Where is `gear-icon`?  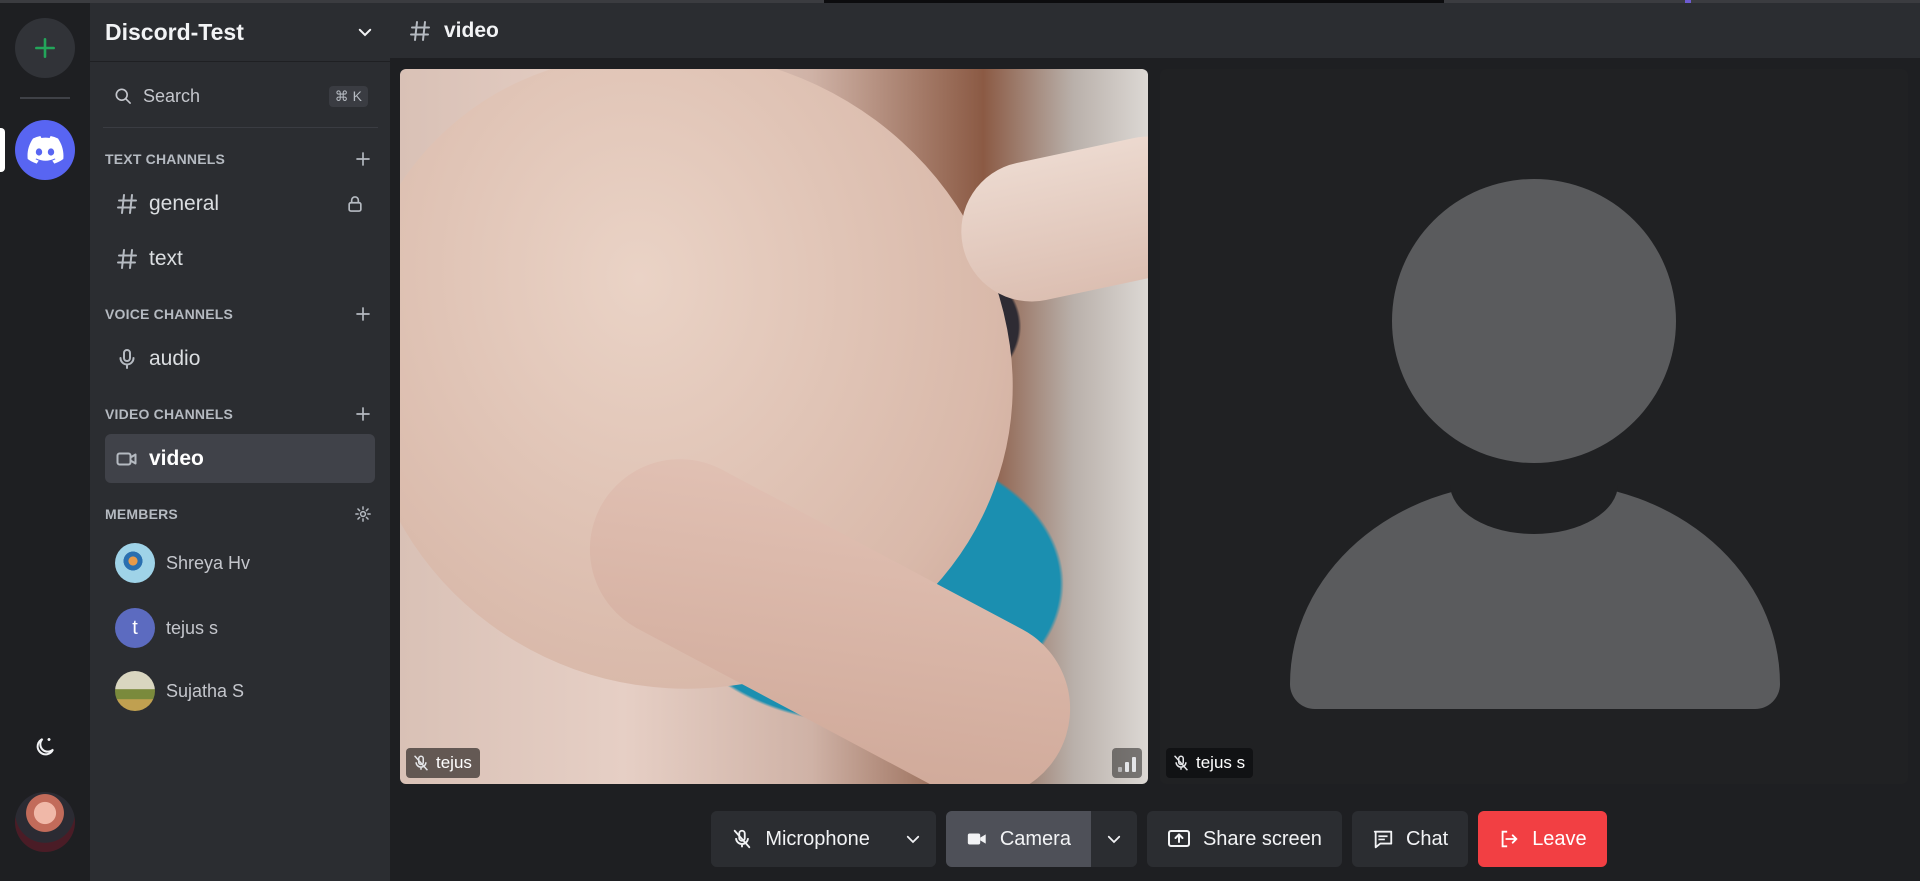 gear-icon is located at coordinates (363, 514).